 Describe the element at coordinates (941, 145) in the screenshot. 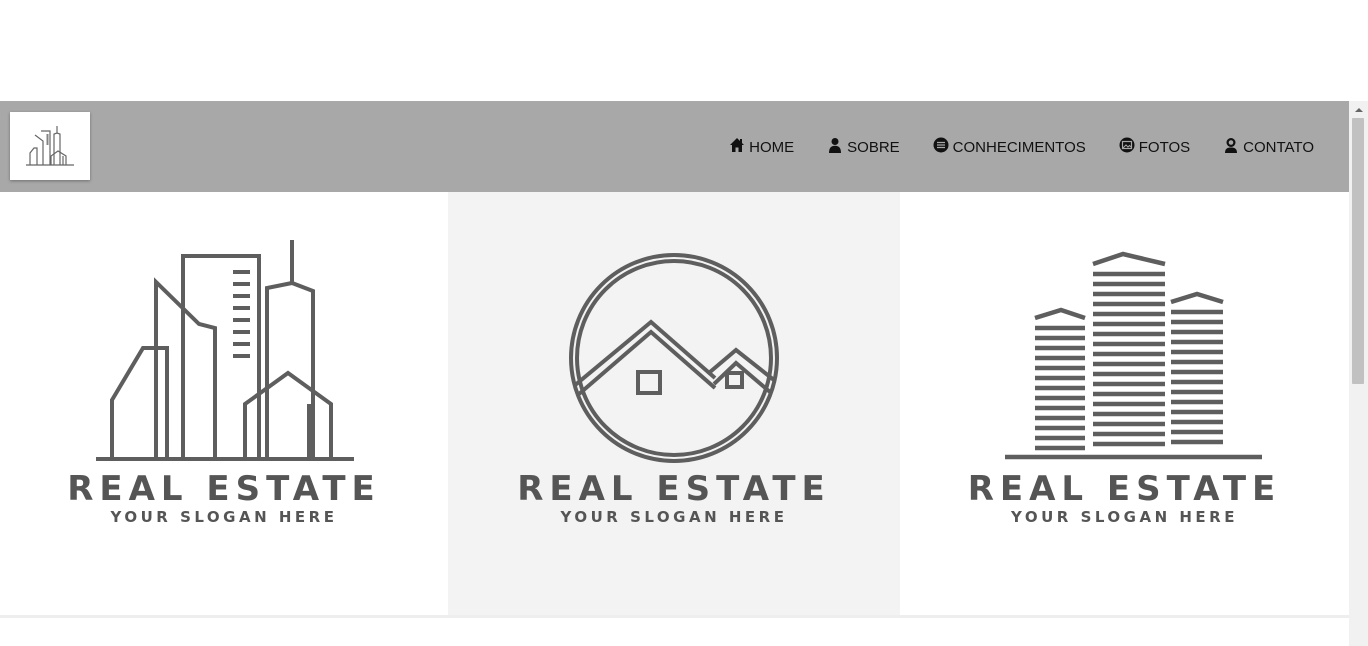

I see `knowledge-icon` at that location.